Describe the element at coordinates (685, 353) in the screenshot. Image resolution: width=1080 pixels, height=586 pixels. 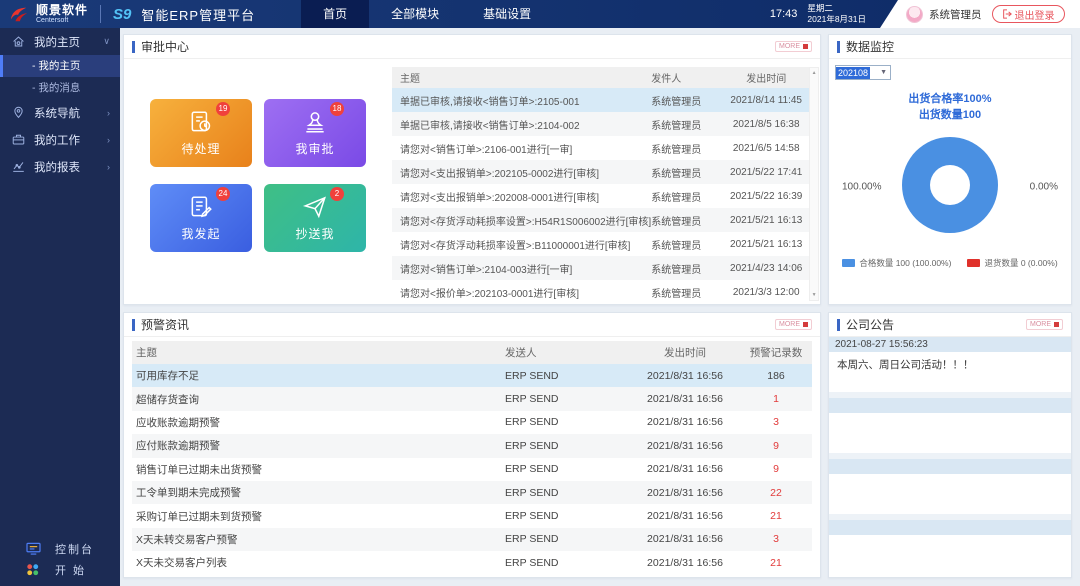
I see `col-time: 发出时间` at that location.